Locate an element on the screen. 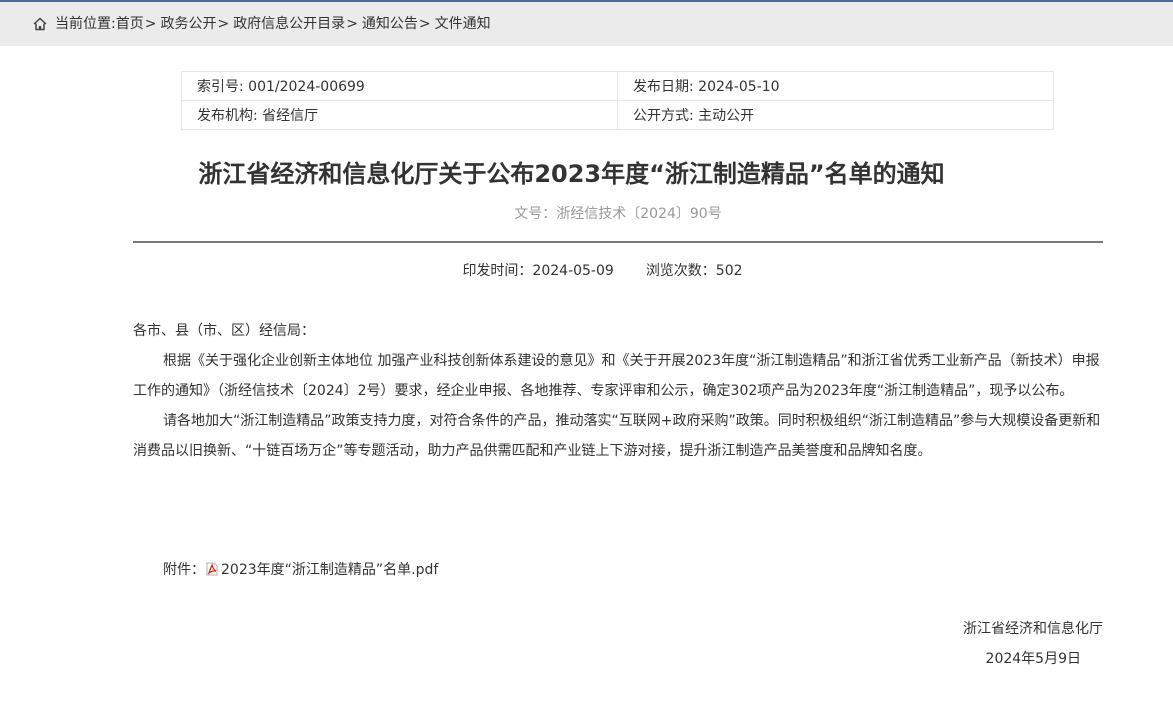 The height and width of the screenshot is (704, 1173). article-info: 印发时间：2024-05-09 浏览次数：502 is located at coordinates (586, 270).